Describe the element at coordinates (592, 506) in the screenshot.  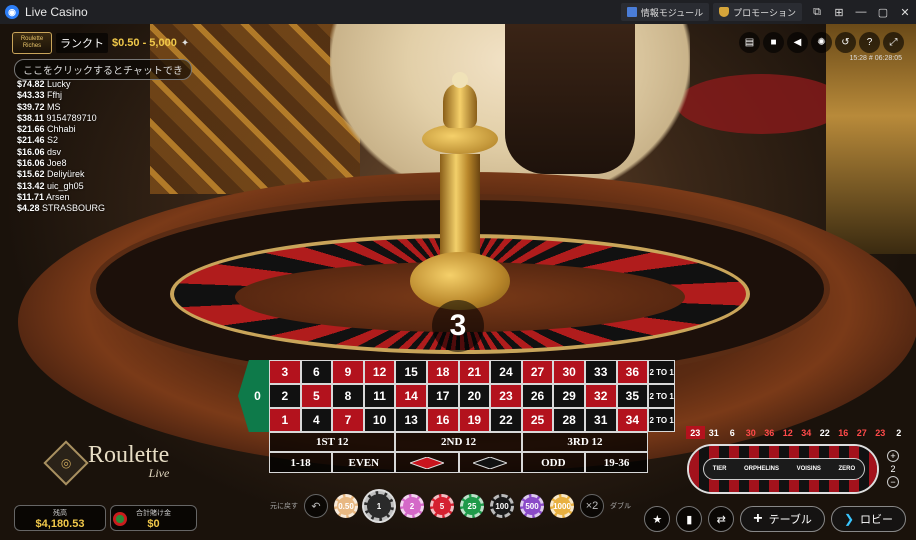
I see `double-button: ×2` at that location.